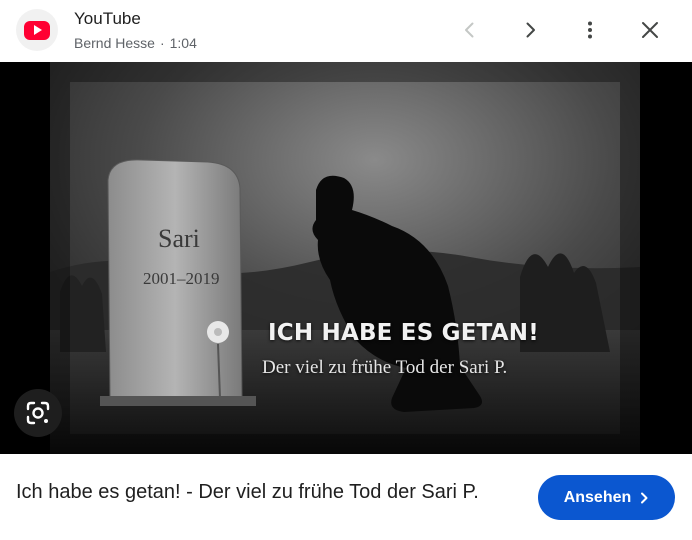 This screenshot has height=540, width=692. What do you see at coordinates (107, 18) in the screenshot?
I see `source-name: YouTube` at bounding box center [107, 18].